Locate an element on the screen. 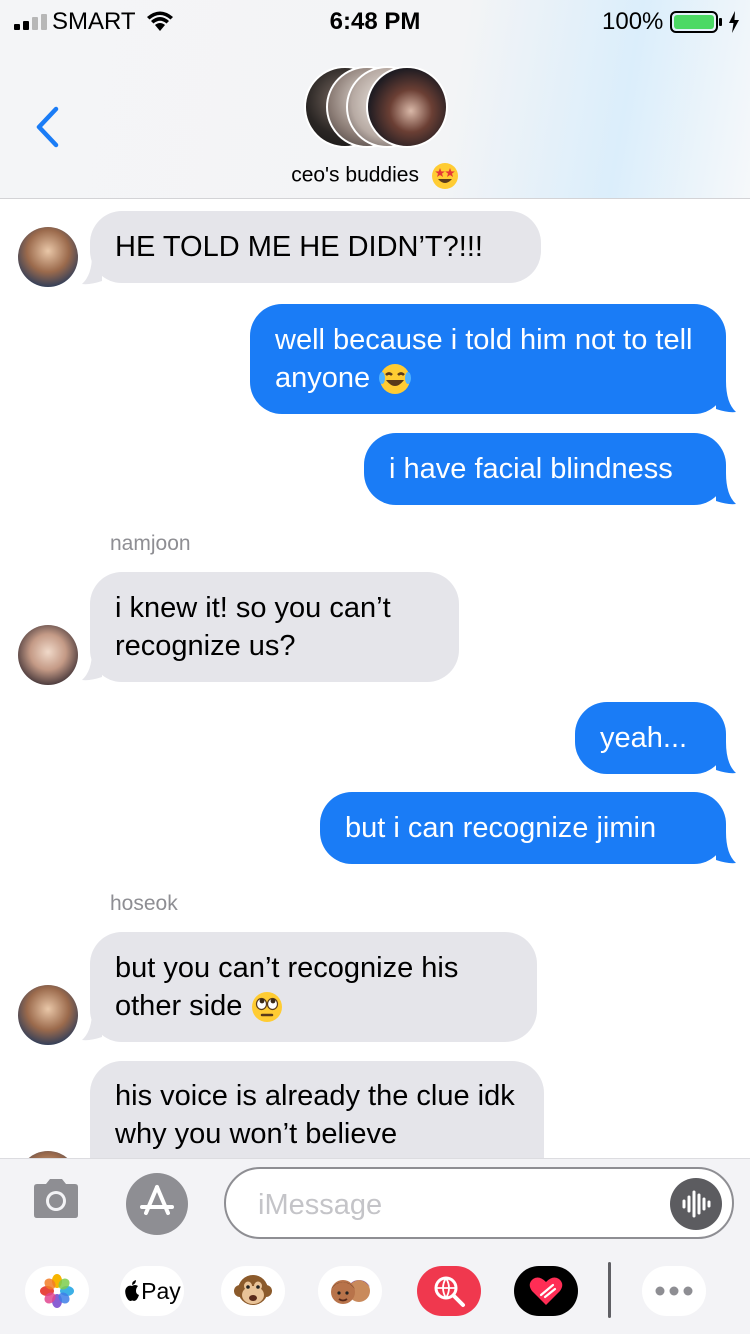  outgoing-message: i have facial blindness is located at coordinates (545, 469).